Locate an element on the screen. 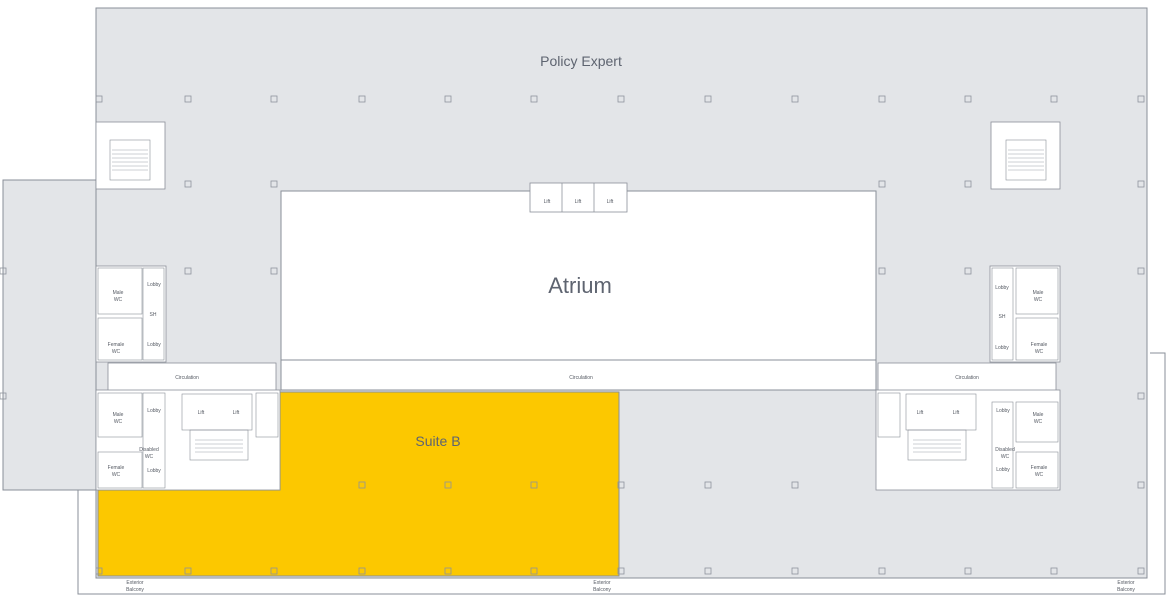 This screenshot has height=596, width=1167. suite-b-label: Suite B is located at coordinates (437, 441).